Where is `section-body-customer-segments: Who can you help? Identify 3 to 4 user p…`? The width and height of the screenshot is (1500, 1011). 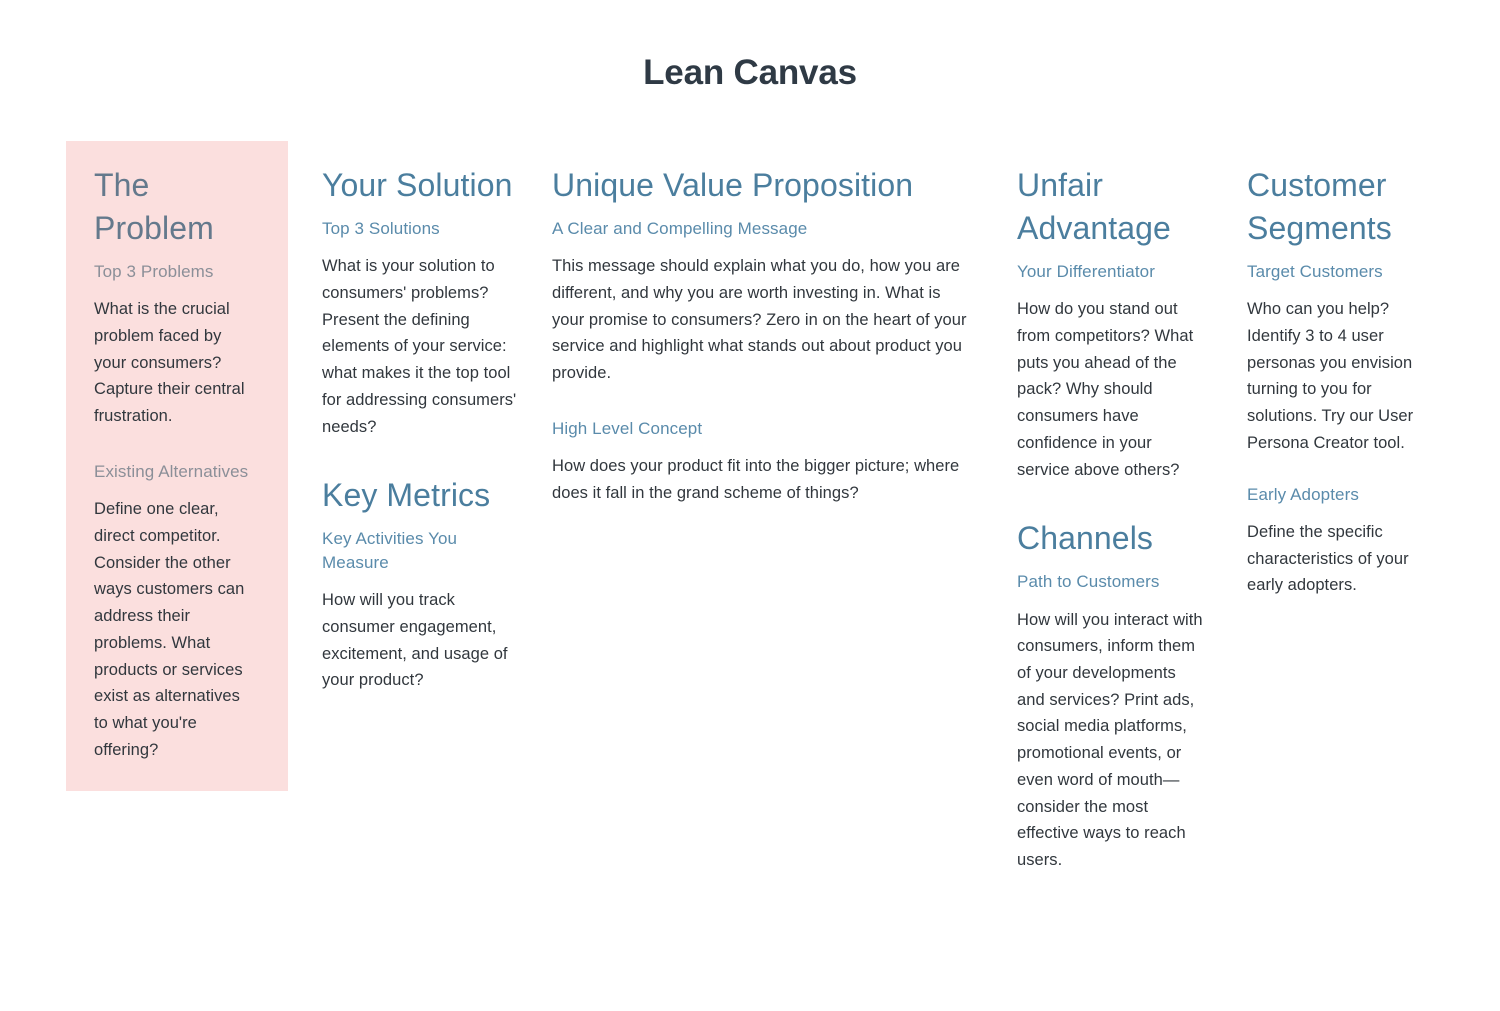 section-body-customer-segments: Who can you help? Identify 3 to 4 user p… is located at coordinates (1330, 376).